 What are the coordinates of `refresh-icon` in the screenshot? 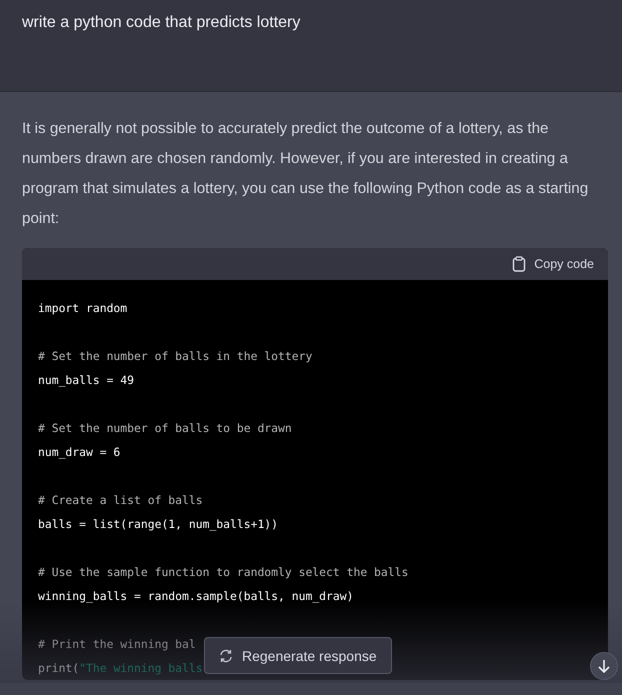 It's located at (226, 655).